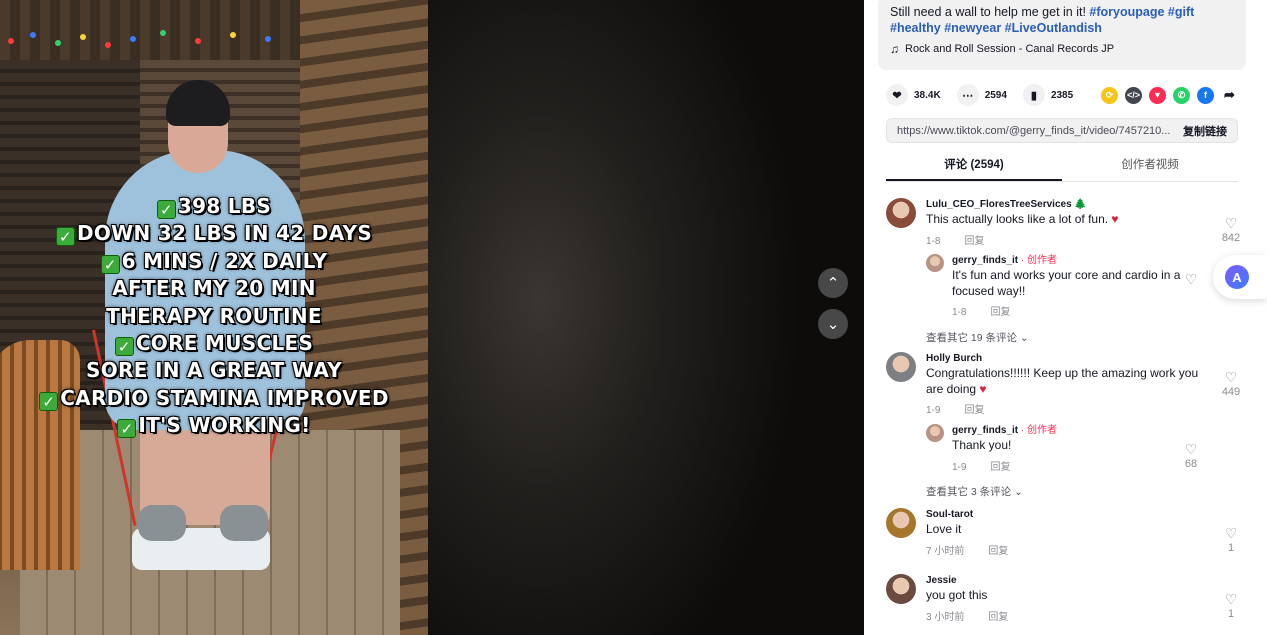  Describe the element at coordinates (1133, 95) in the screenshot. I see `embed-icon: </>` at that location.